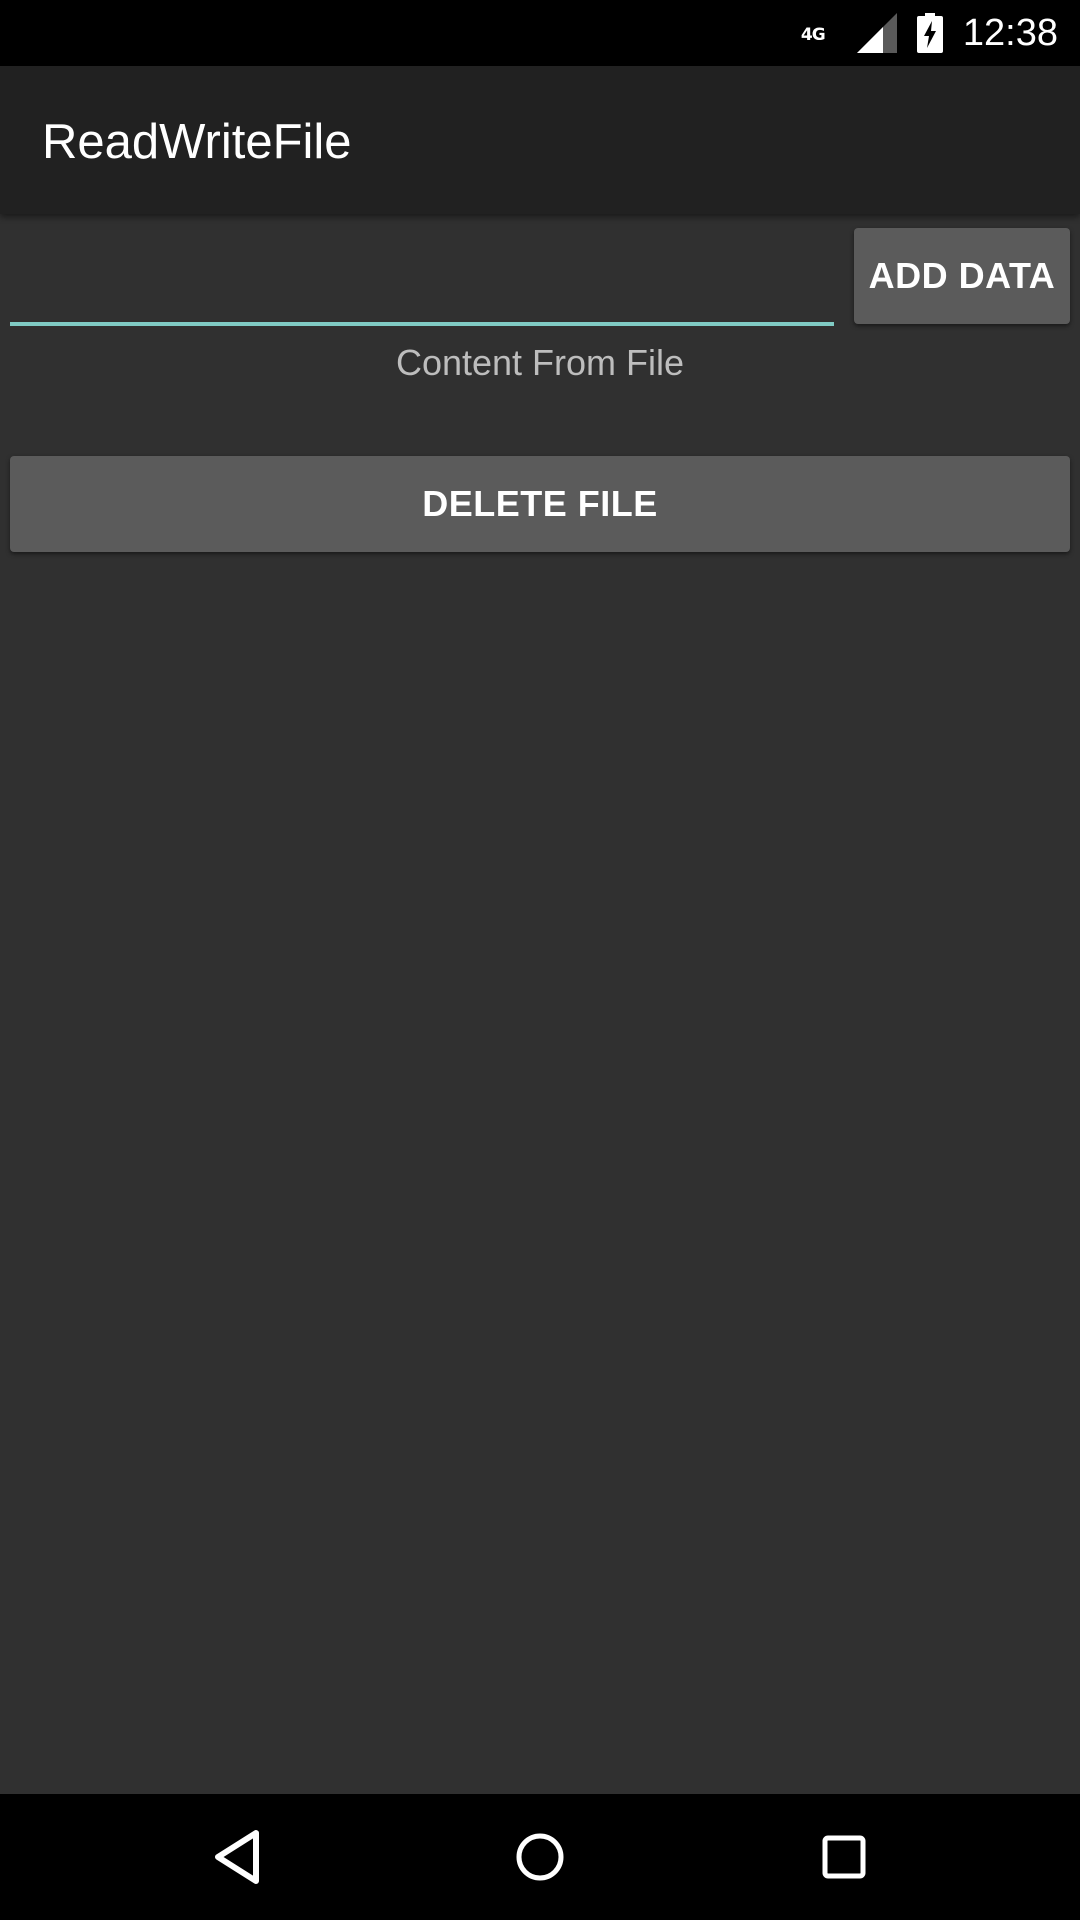 Image resolution: width=1080 pixels, height=1920 pixels. What do you see at coordinates (1010, 32) in the screenshot?
I see `status-time: 12:38` at bounding box center [1010, 32].